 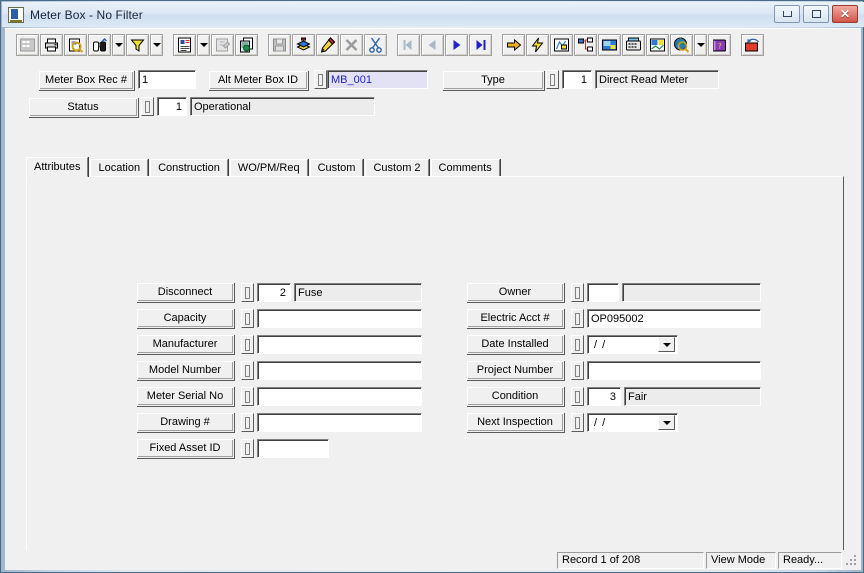 What do you see at coordinates (137, 44) in the screenshot?
I see `filter-funnel-icon` at bounding box center [137, 44].